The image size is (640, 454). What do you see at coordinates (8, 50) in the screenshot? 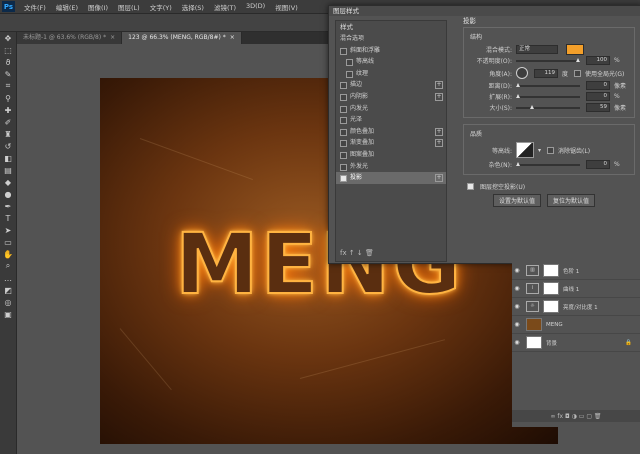
I see `marquee-tool-icon: ⬚` at bounding box center [8, 50].